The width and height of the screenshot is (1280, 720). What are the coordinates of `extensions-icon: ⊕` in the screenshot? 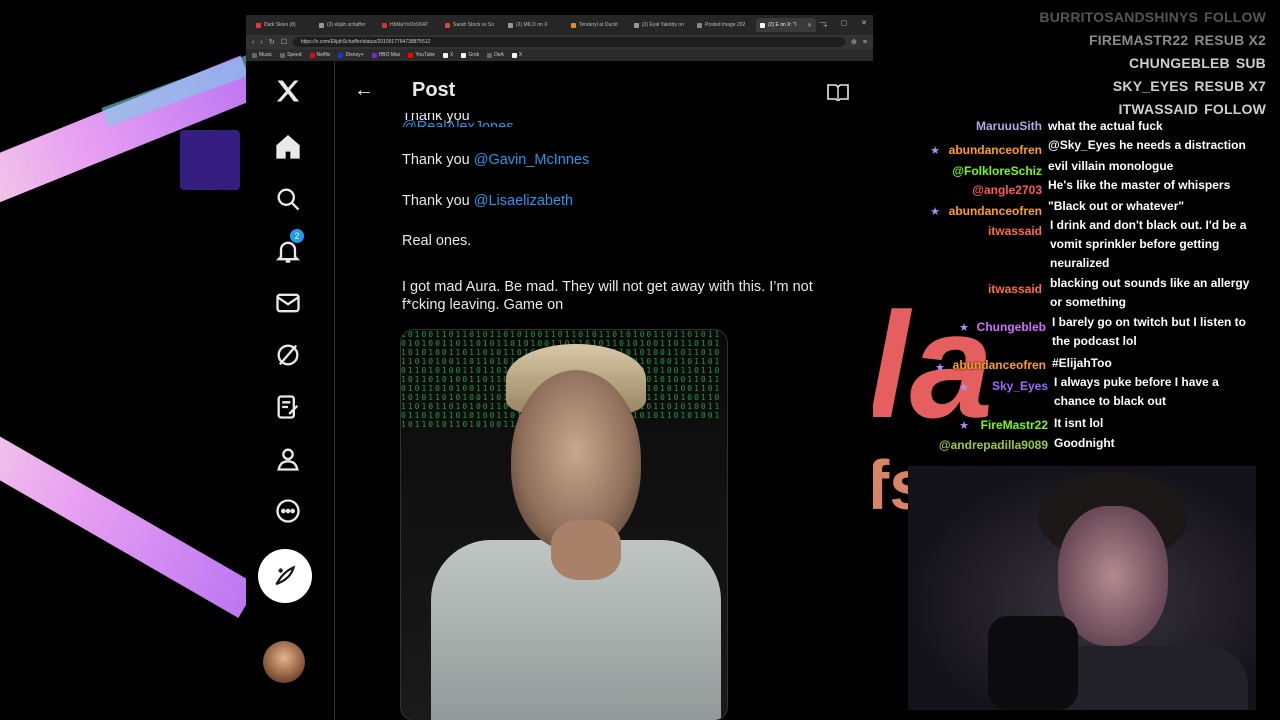 It's located at (854, 42).